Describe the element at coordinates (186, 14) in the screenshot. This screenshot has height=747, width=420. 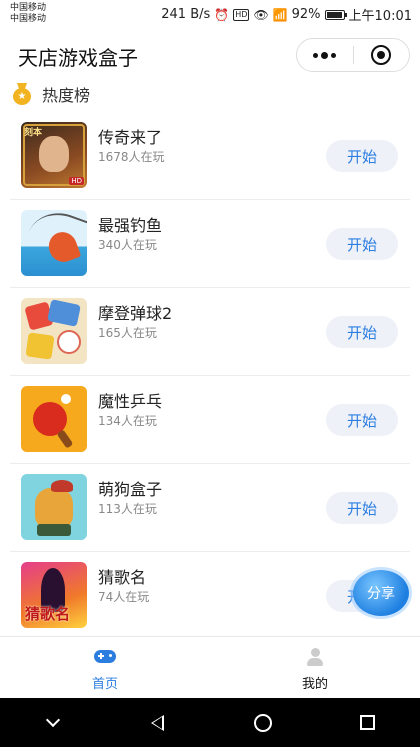
I see `network-speed: 241 B/s` at that location.